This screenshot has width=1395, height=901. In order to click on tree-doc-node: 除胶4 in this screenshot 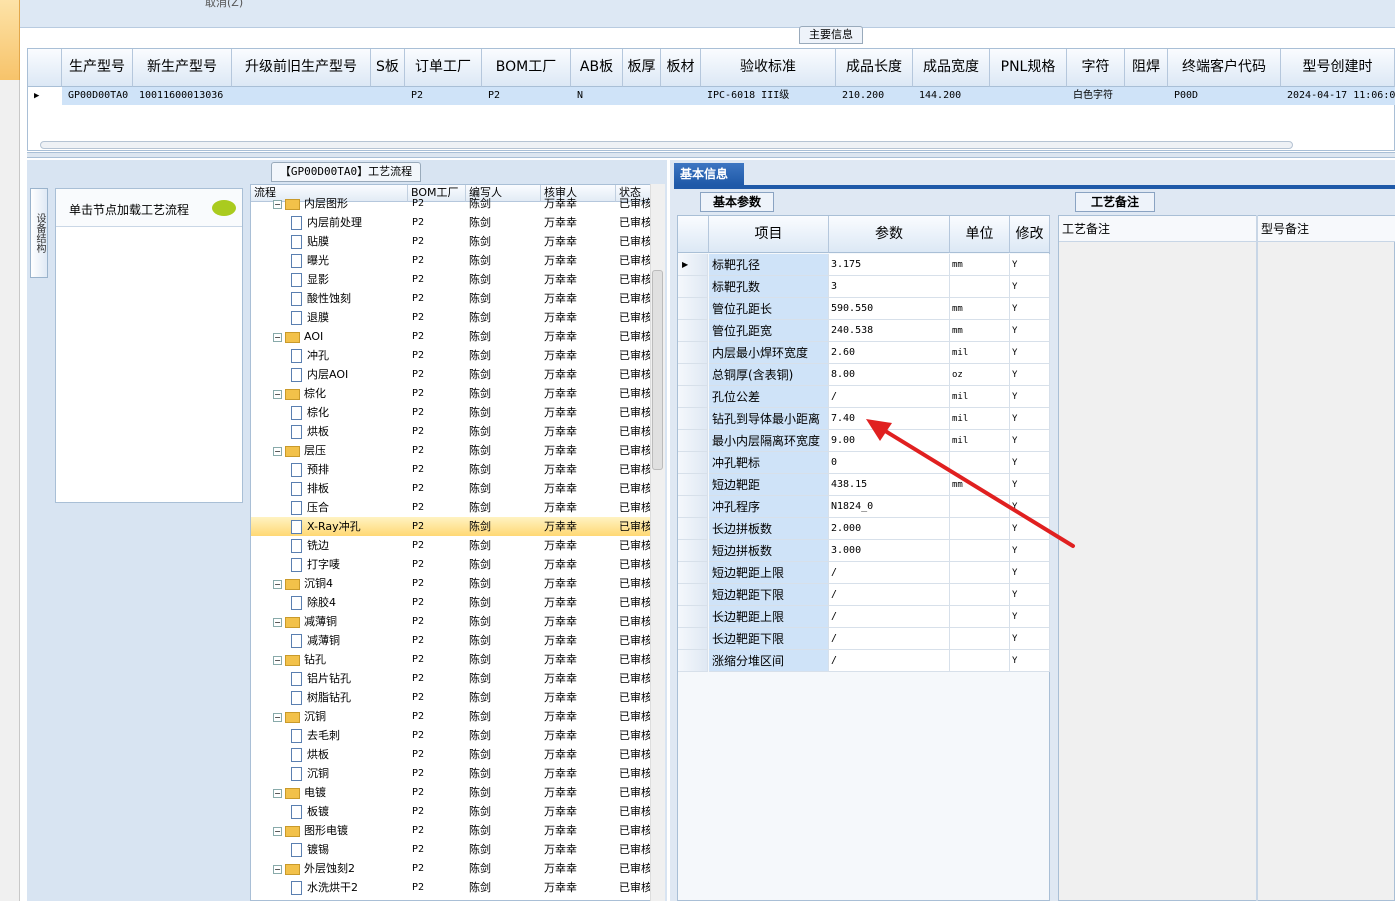, I will do `click(348, 602)`.